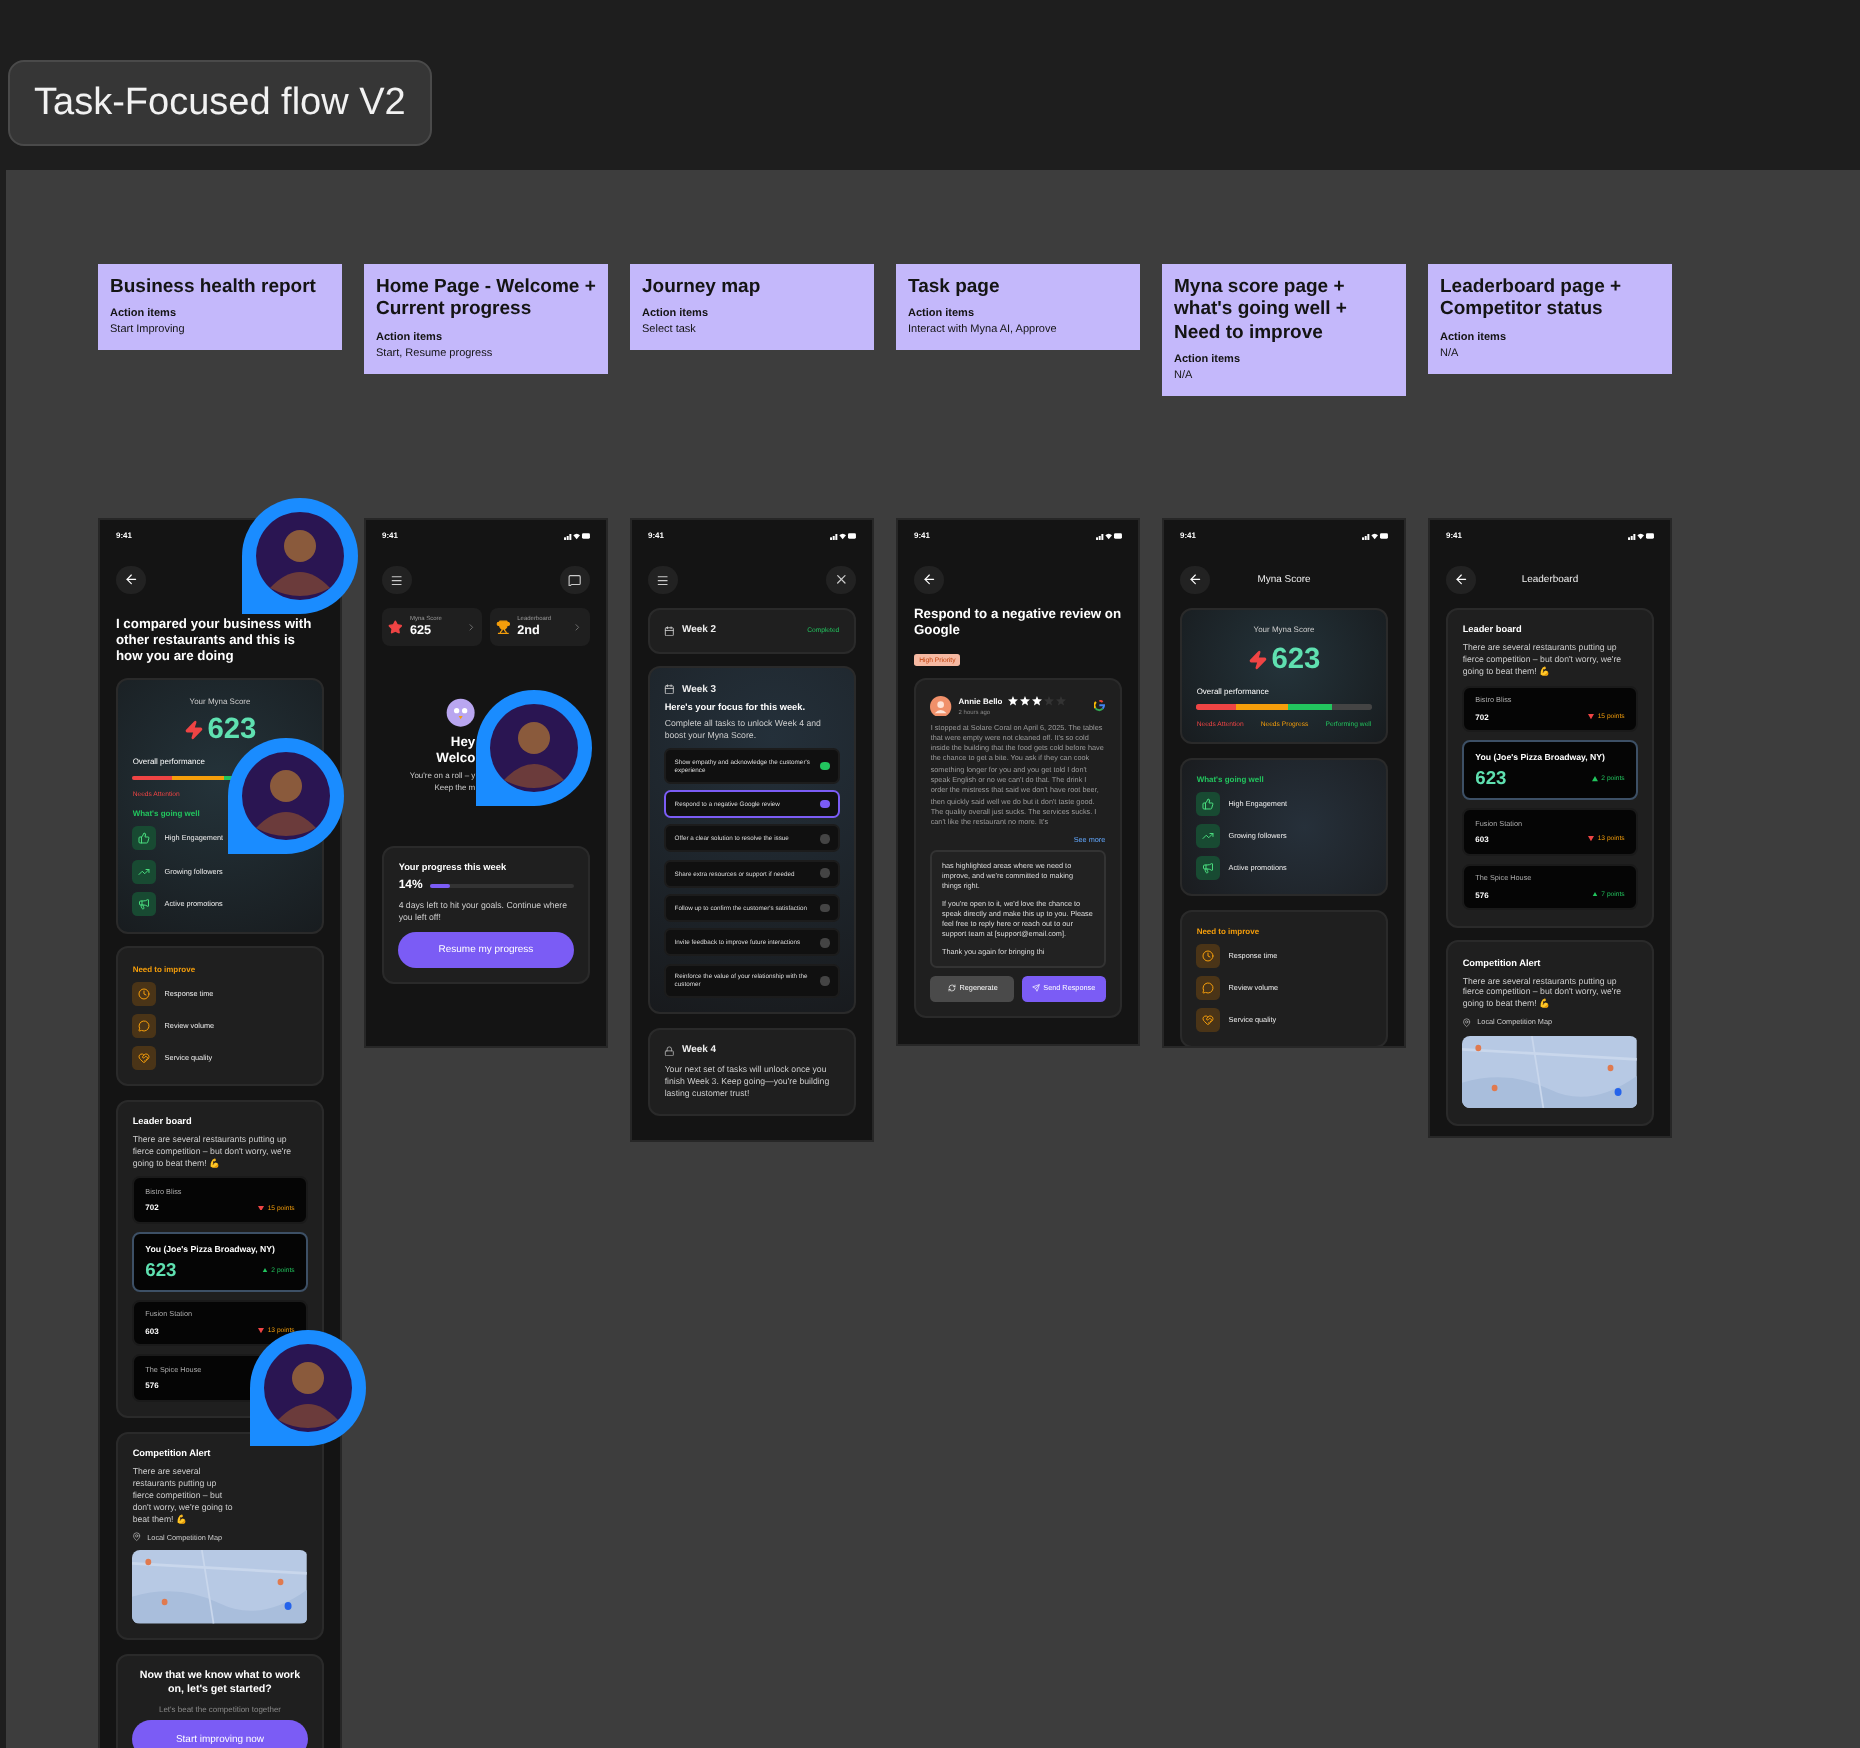  I want to click on chat-button, so click(575, 580).